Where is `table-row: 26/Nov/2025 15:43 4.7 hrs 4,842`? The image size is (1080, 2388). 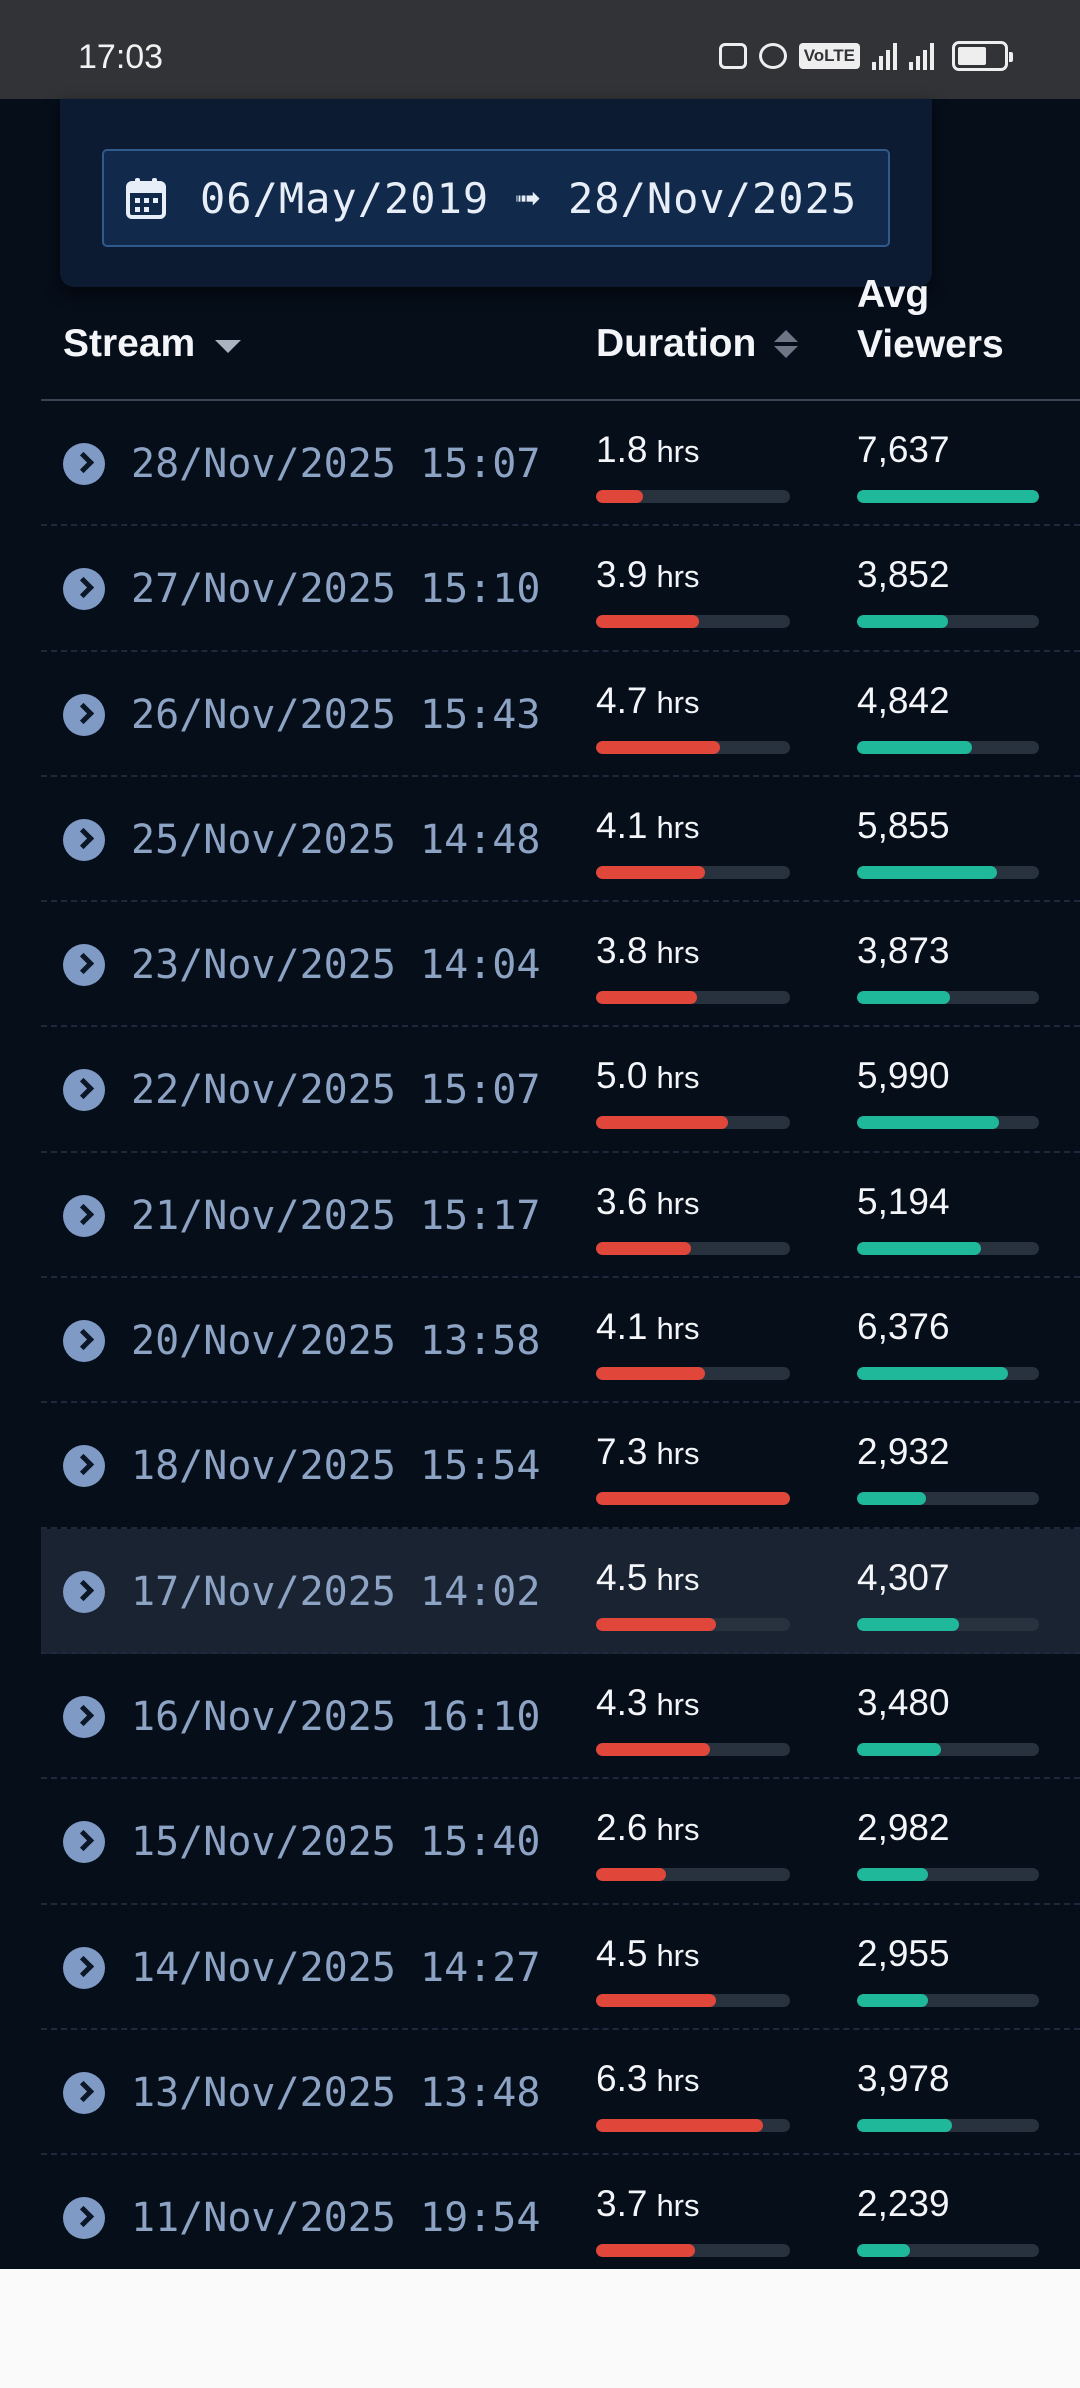 table-row: 26/Nov/2025 15:43 4.7 hrs 4,842 is located at coordinates (560, 714).